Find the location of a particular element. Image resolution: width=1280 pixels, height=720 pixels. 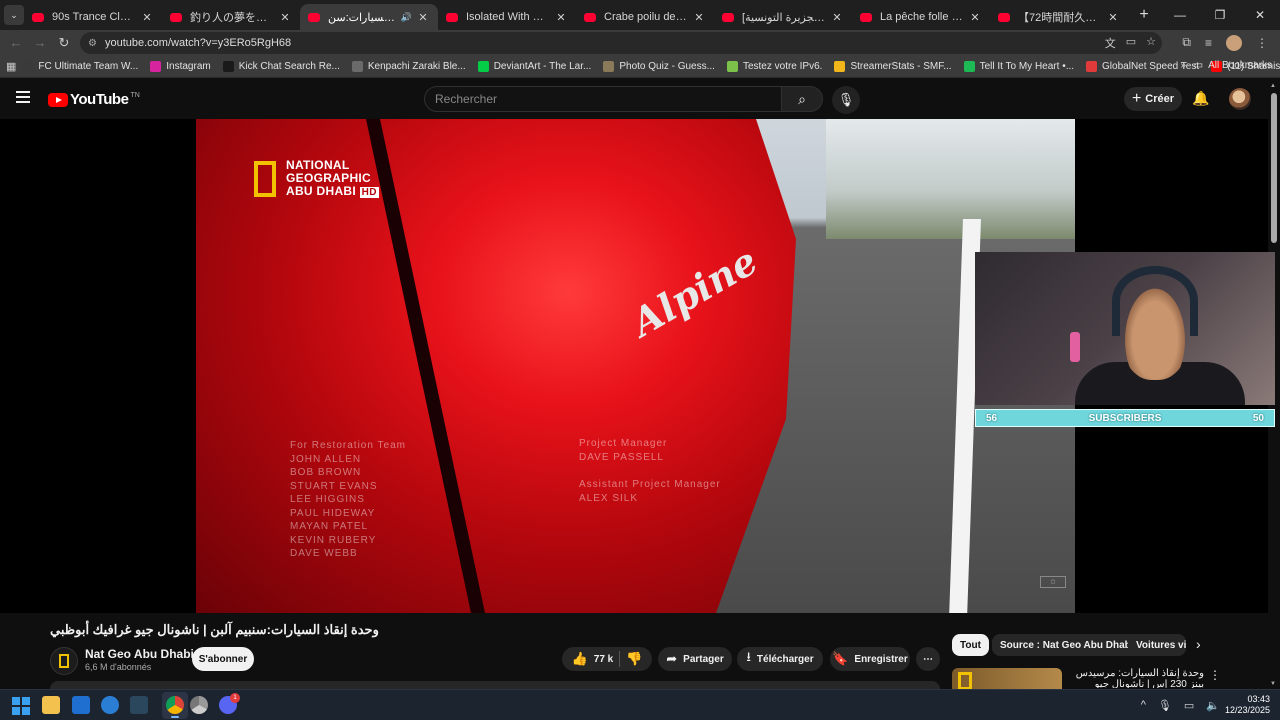

browser-tab: 【72時間耐久】3泊4日無人✕ is located at coordinates (1059, 17).